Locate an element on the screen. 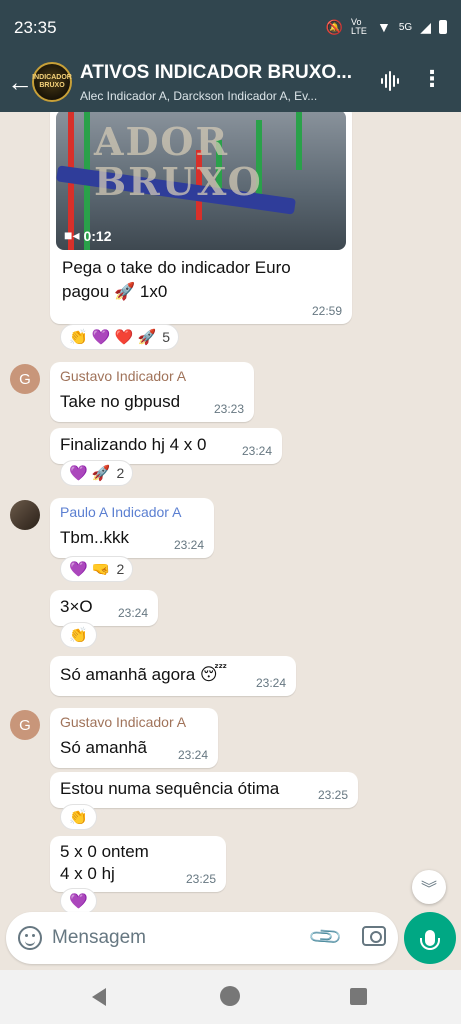 The image size is (461, 1024). status-icons: 🔕 Vo LTE ▼ 5G ◢ is located at coordinates (386, 27).